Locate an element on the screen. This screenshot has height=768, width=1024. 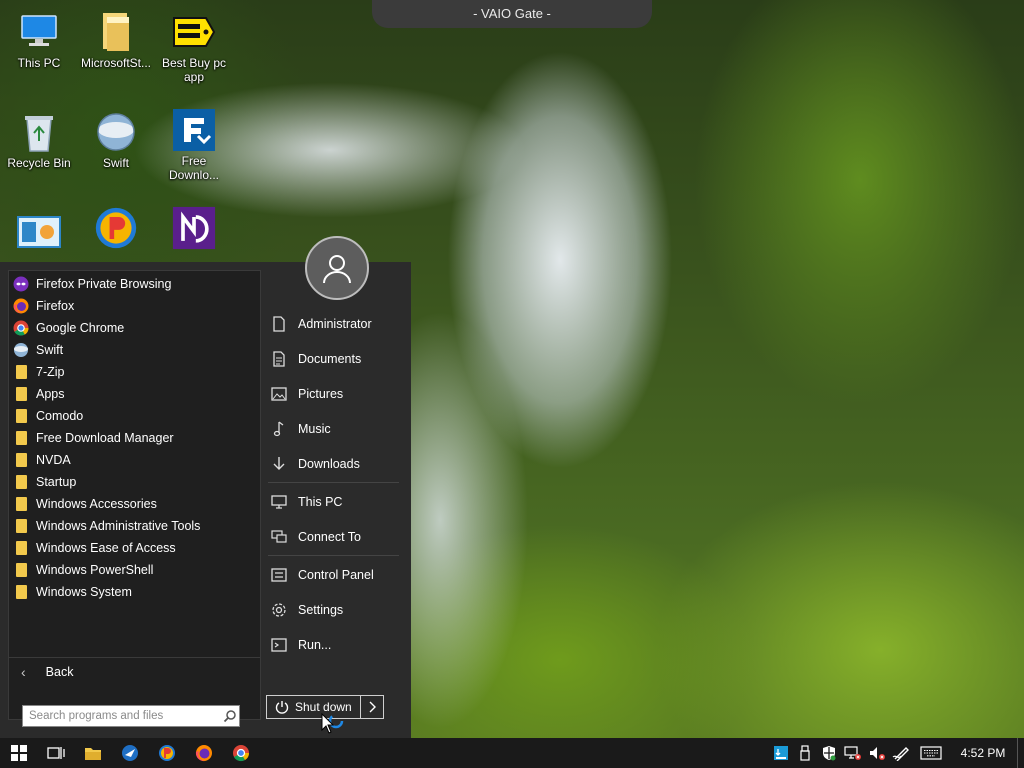
pictures-icon is located at coordinates (279, 394).